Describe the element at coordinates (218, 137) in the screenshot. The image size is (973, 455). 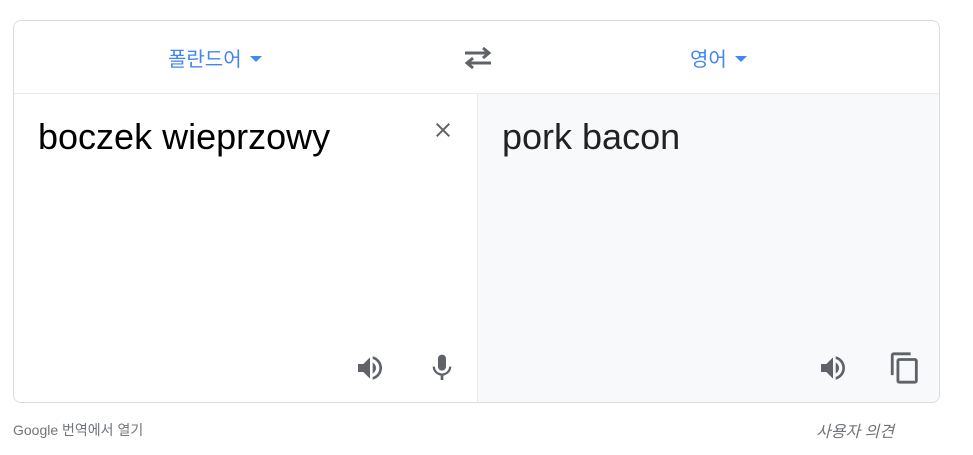
I see `source-text-input: boczek wieprzowy` at that location.